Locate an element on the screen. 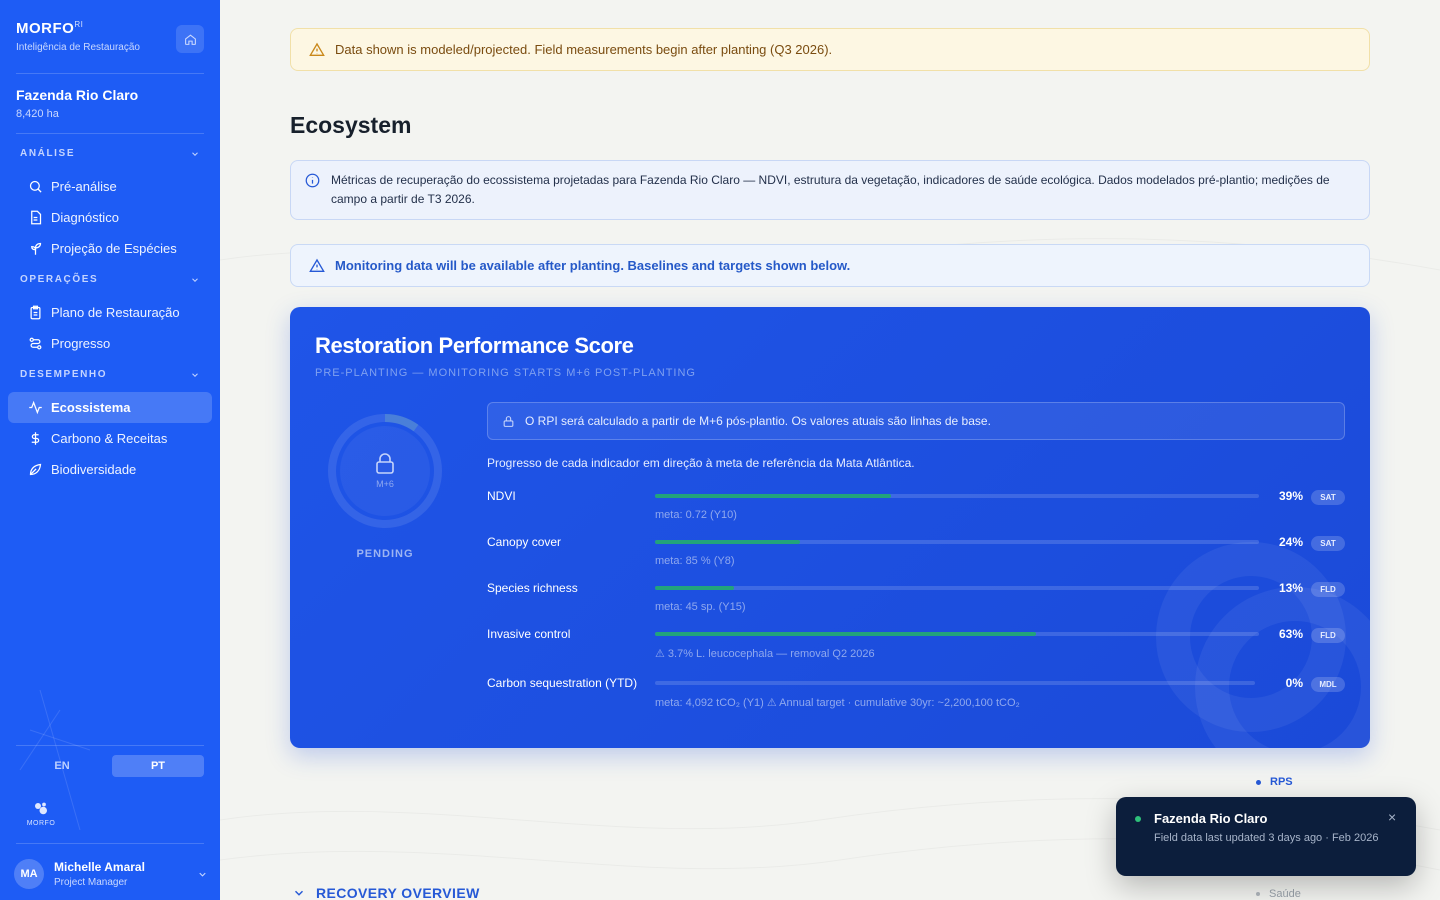 The height and width of the screenshot is (900, 1440). status-dot is located at coordinates (1138, 819).